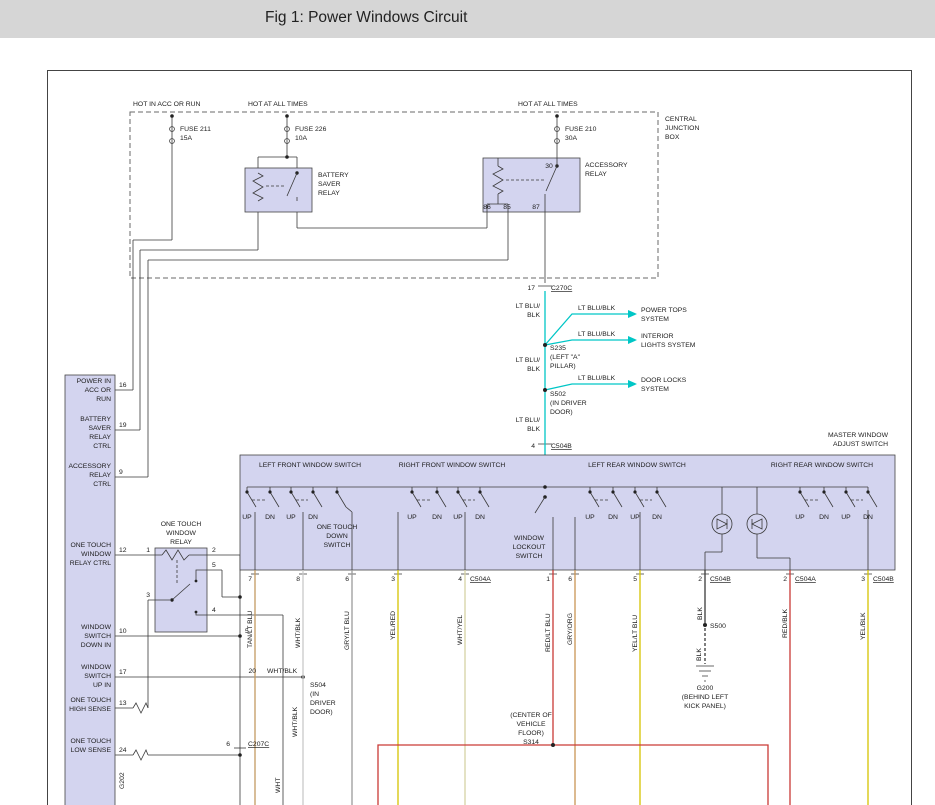  What do you see at coordinates (247, 631) in the screenshot?
I see `tick-pin-5: 5` at bounding box center [247, 631].